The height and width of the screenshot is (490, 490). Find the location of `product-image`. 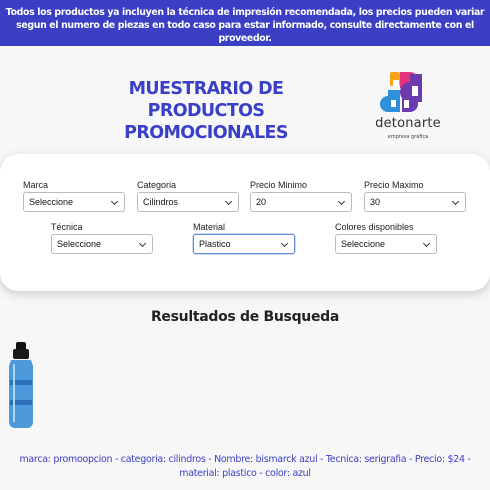

product-image is located at coordinates (26, 385).